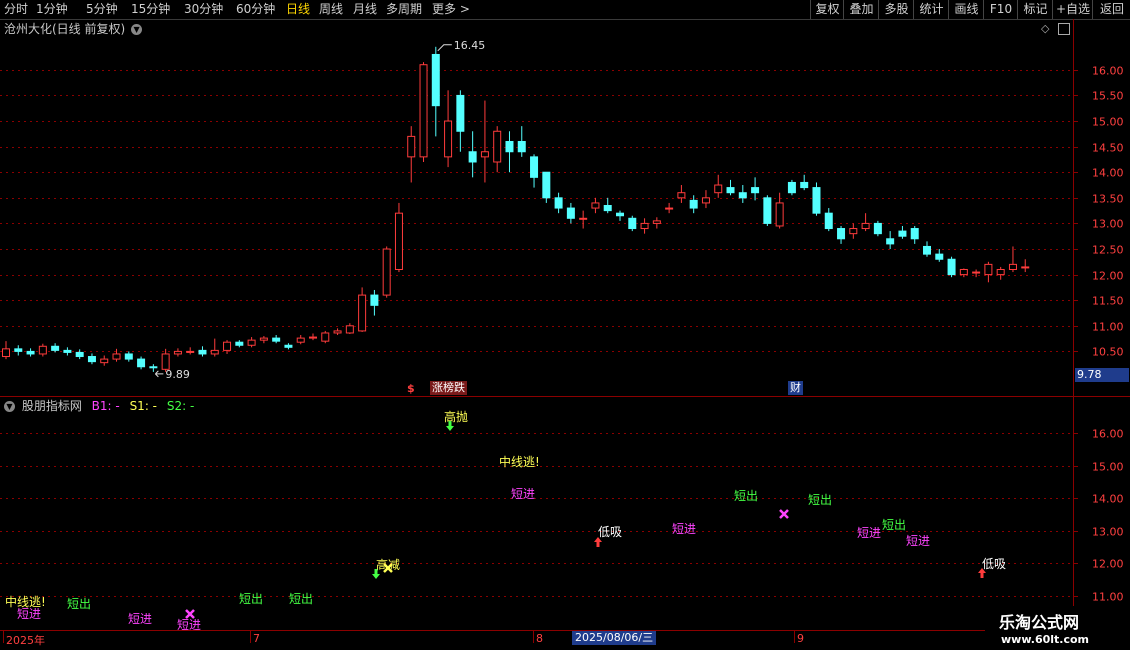 This screenshot has height=650, width=1130. I want to click on date-axis: 2025年 7 8 9 2025/08/06/三, so click(565, 640).